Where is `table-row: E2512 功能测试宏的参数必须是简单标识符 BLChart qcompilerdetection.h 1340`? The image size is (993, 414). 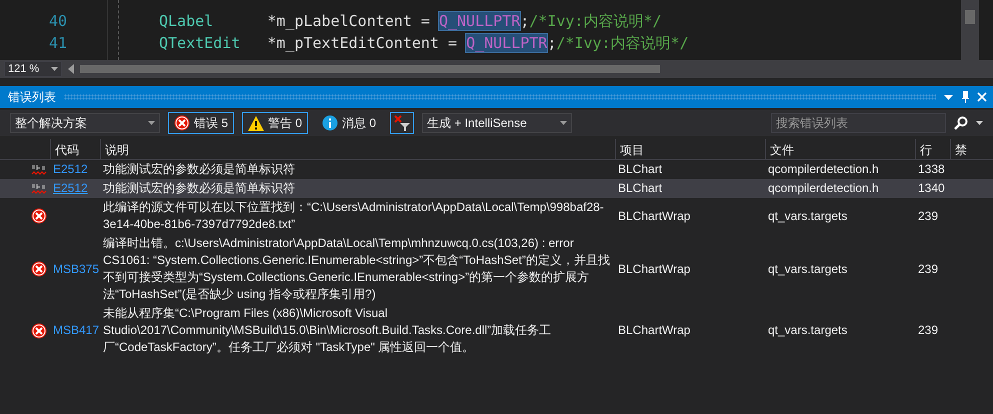
table-row: E2512 功能测试宏的参数必须是简单标识符 BLChart qcompilerdetection.h 1340 is located at coordinates (496, 188).